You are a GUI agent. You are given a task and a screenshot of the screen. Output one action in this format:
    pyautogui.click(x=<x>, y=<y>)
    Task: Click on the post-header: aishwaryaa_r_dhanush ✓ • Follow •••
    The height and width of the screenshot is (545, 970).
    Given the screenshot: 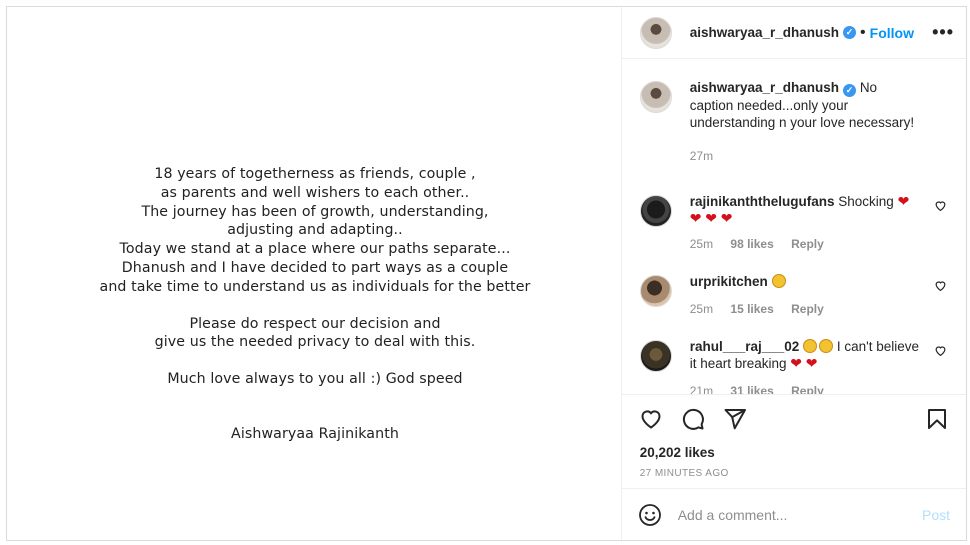 What is the action you would take?
    pyautogui.click(x=793, y=33)
    